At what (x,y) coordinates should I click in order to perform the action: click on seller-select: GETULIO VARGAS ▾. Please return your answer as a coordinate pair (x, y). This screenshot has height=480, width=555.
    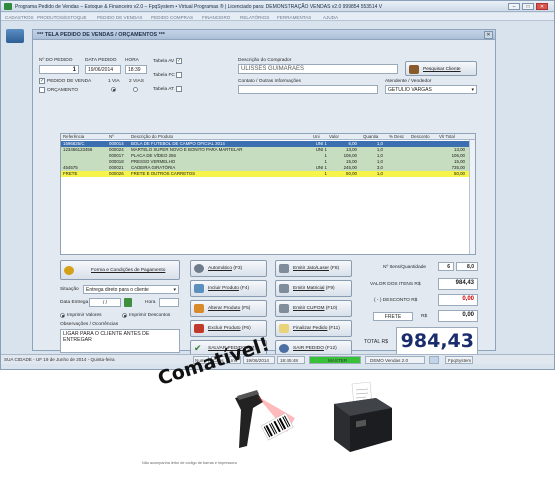
    Looking at the image, I should click on (431, 89).